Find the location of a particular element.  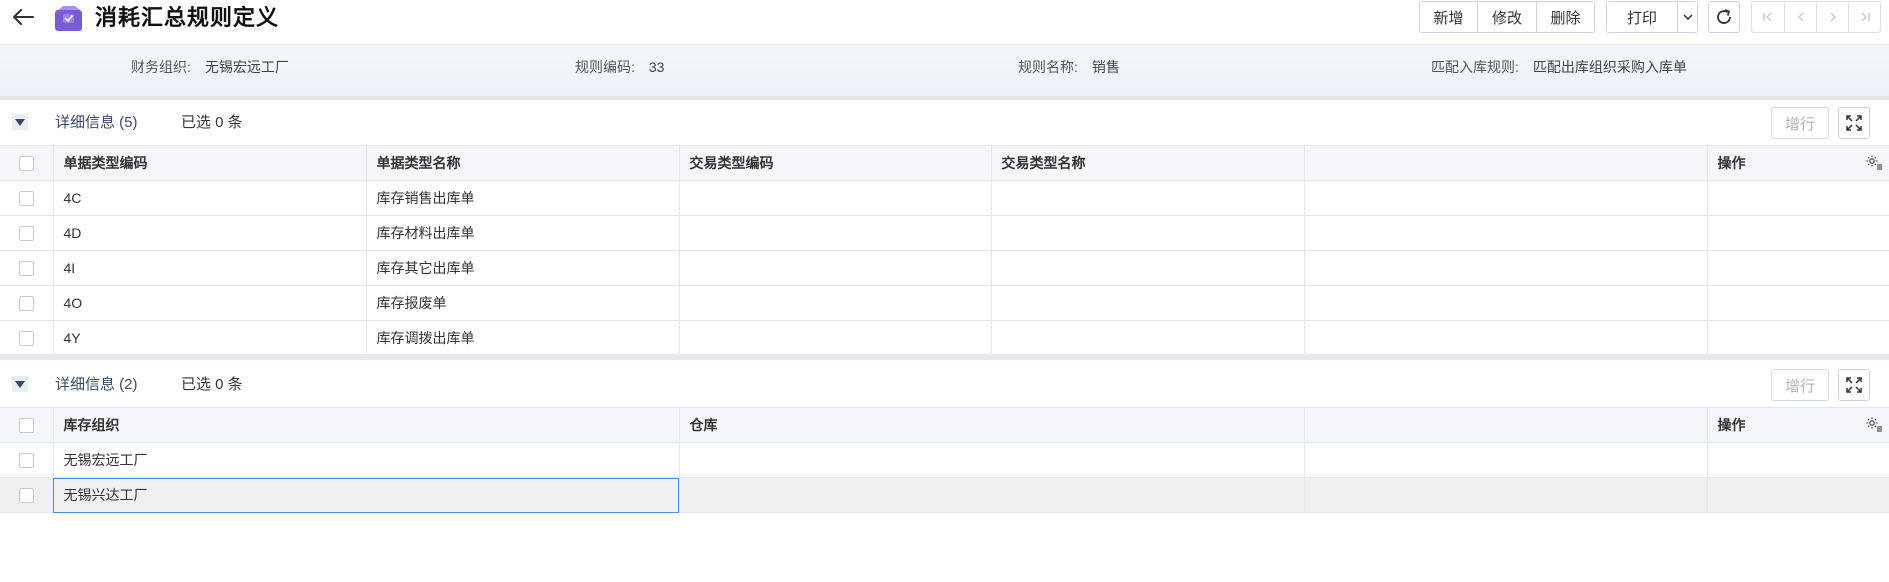

record-pager is located at coordinates (1816, 17).